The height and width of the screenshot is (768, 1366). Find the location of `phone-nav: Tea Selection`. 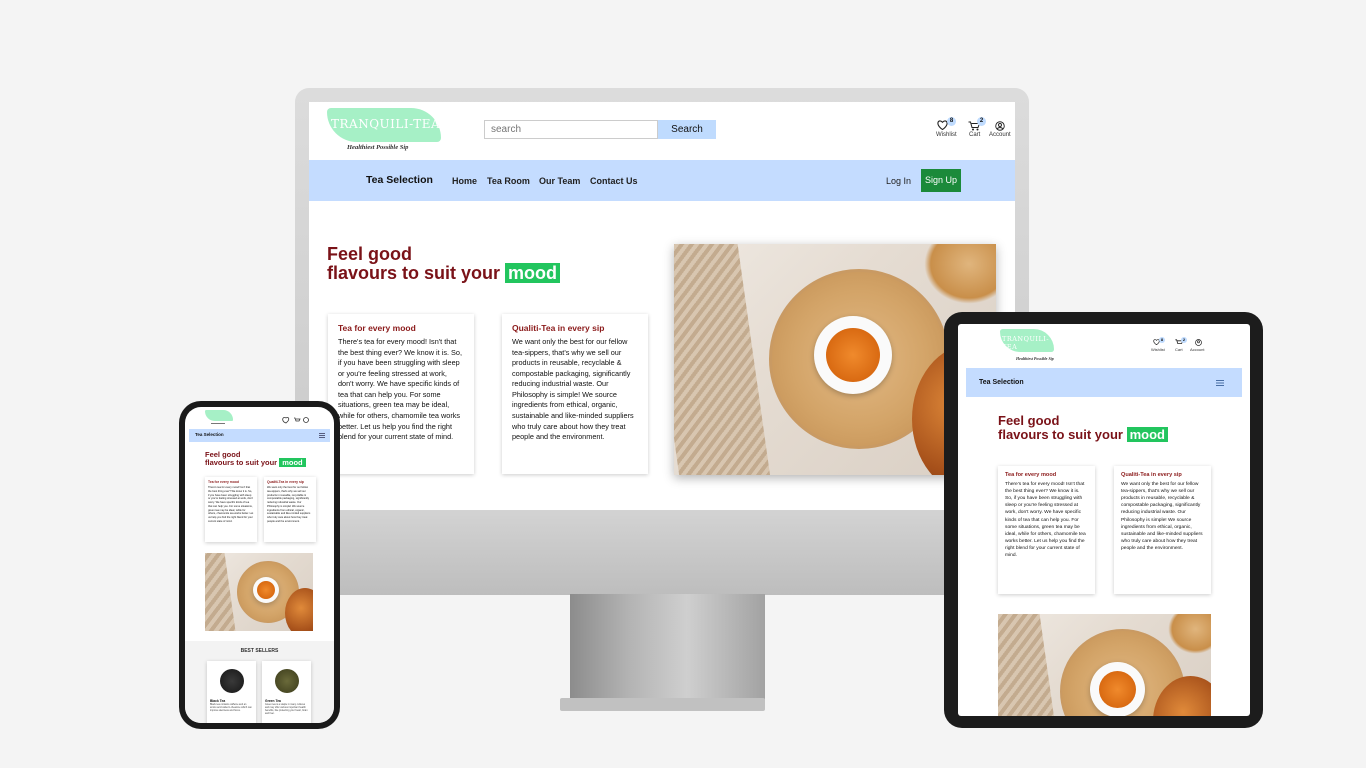

phone-nav: Tea Selection is located at coordinates (259, 435).